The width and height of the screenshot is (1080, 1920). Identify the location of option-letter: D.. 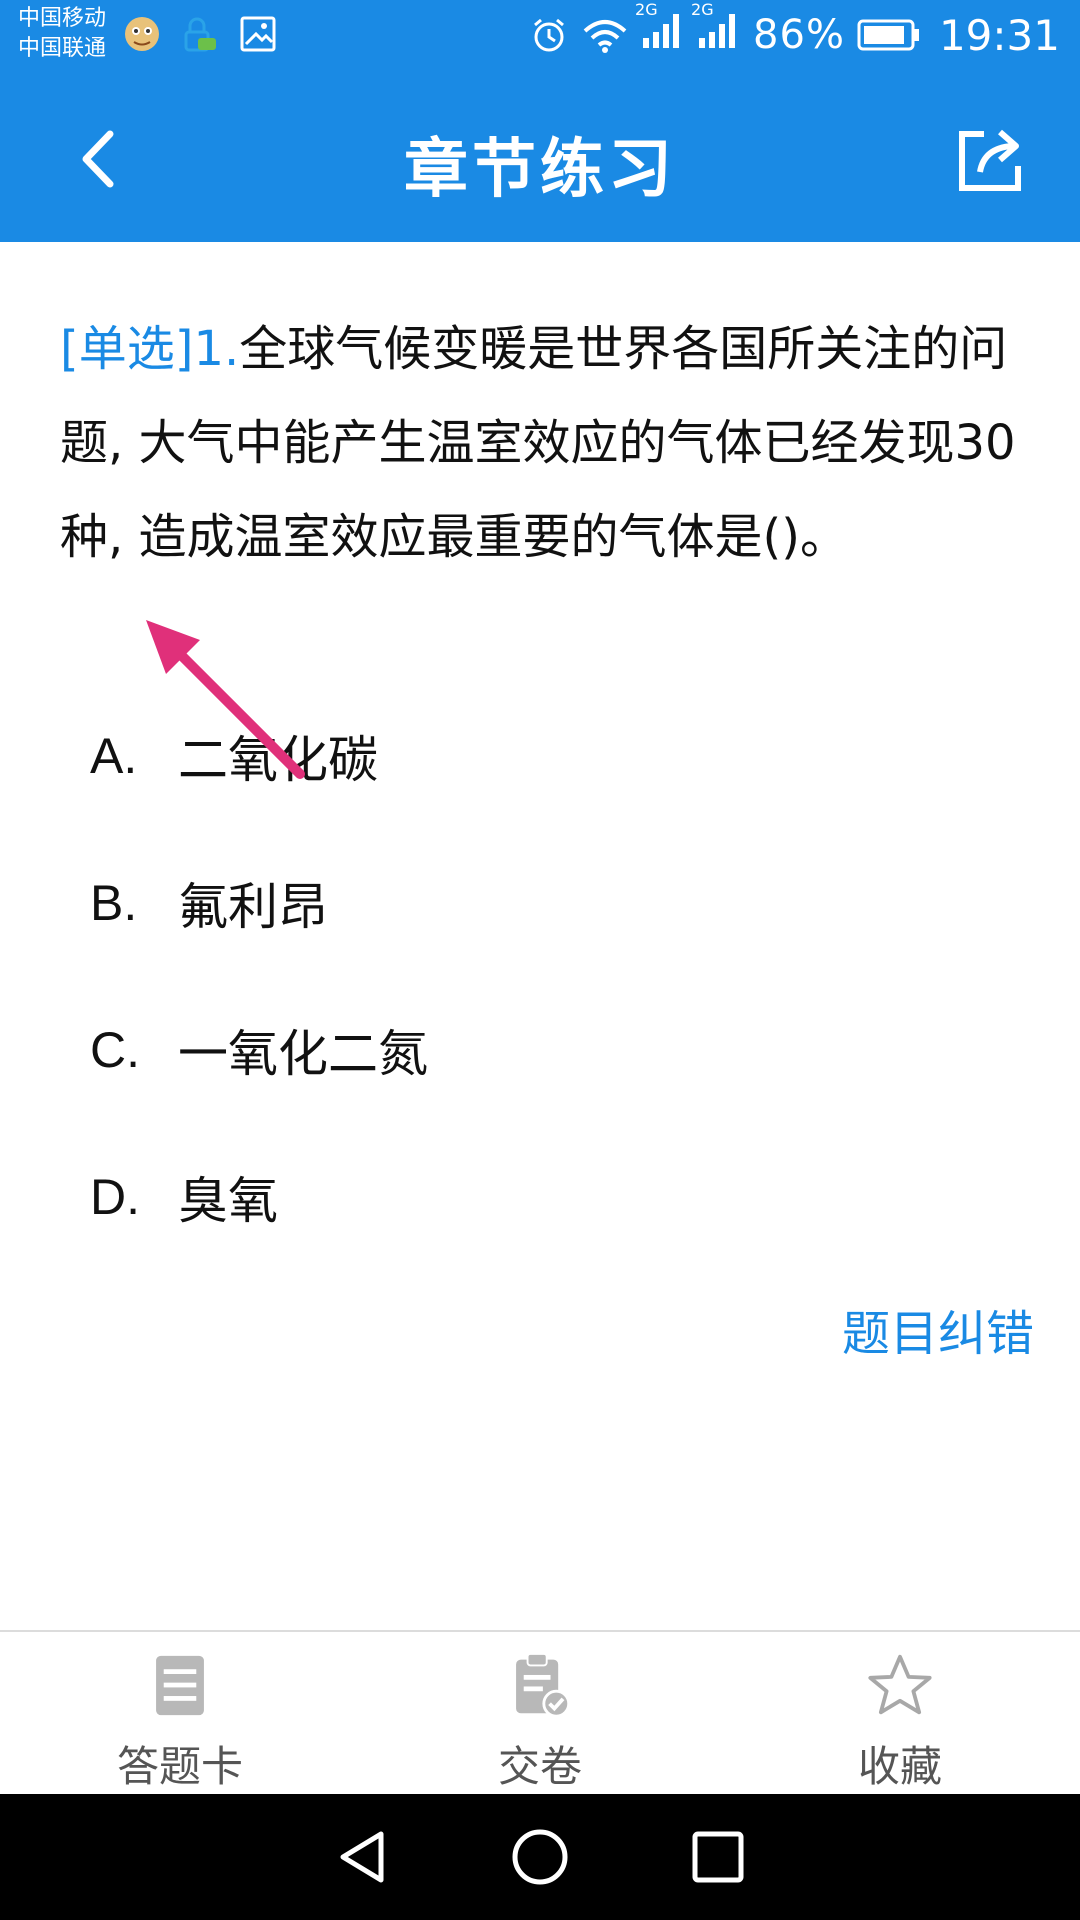
(115, 1196).